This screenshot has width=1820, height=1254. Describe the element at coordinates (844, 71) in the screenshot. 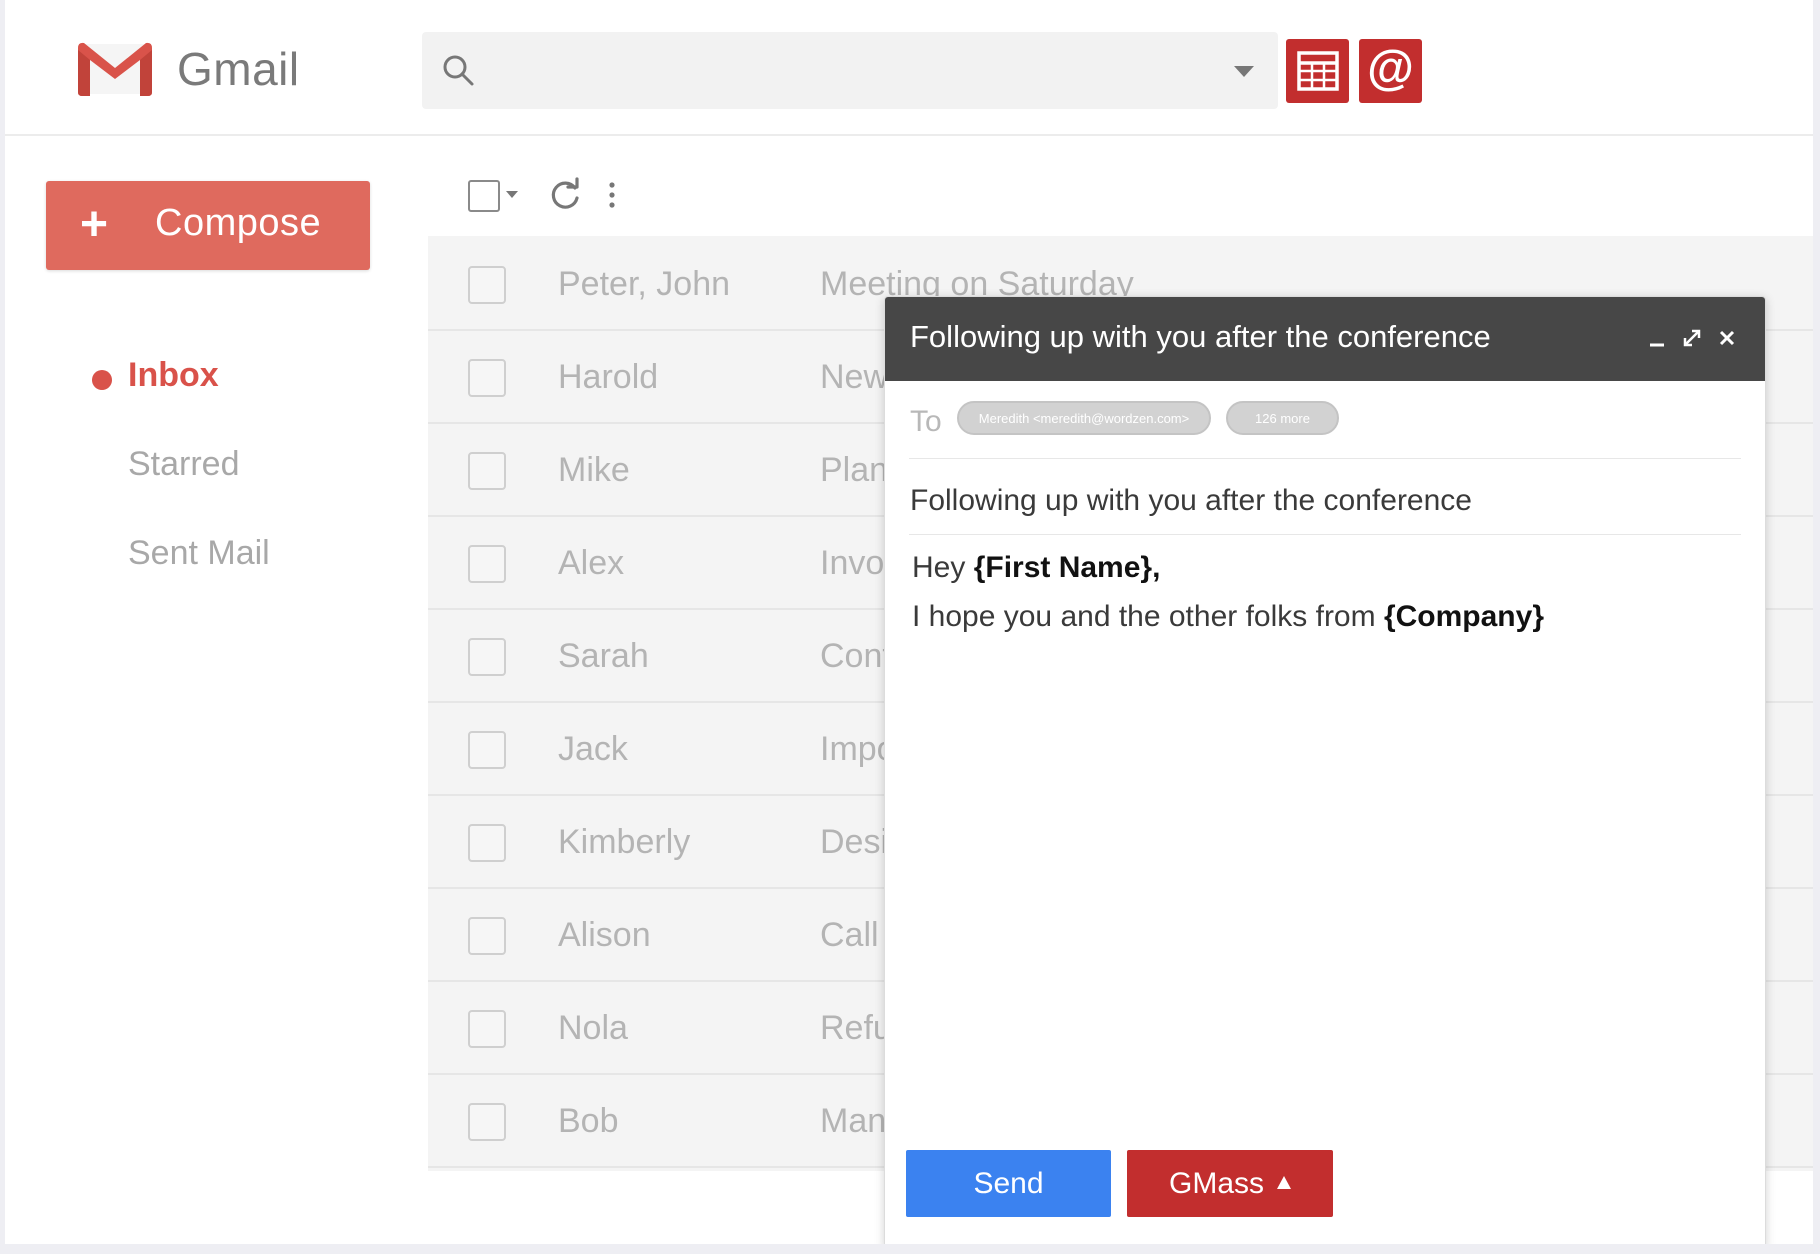

I see `search-input` at that location.